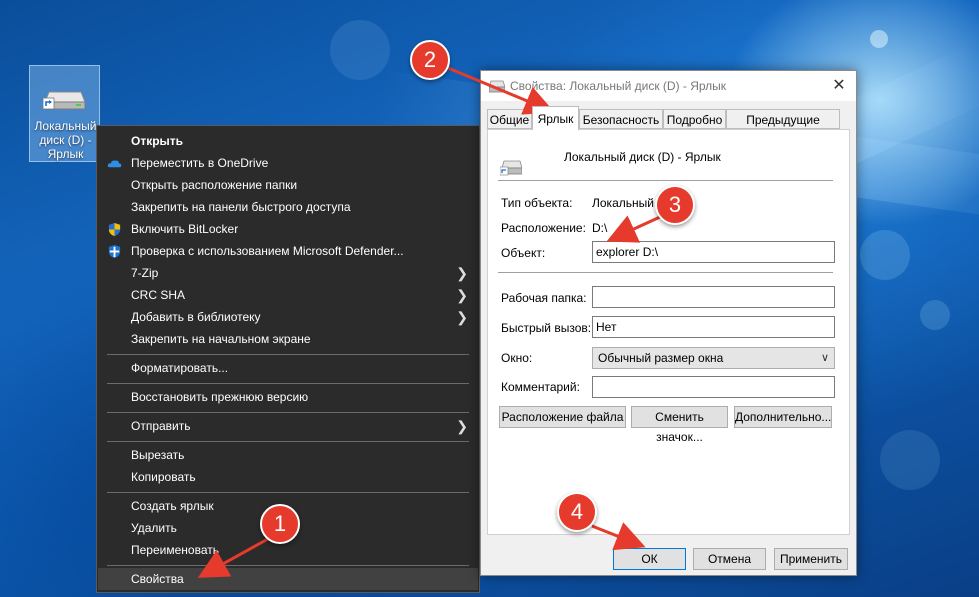  I want to click on callout-badge-3: 3, so click(675, 205).